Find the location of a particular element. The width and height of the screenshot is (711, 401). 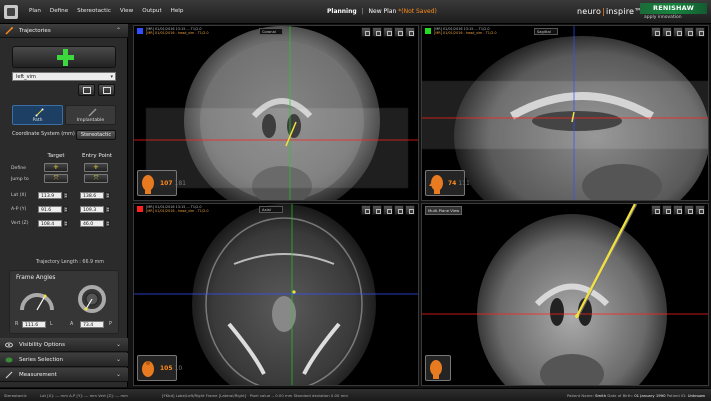

collapse-icon: ⌃ is located at coordinates (118, 30).